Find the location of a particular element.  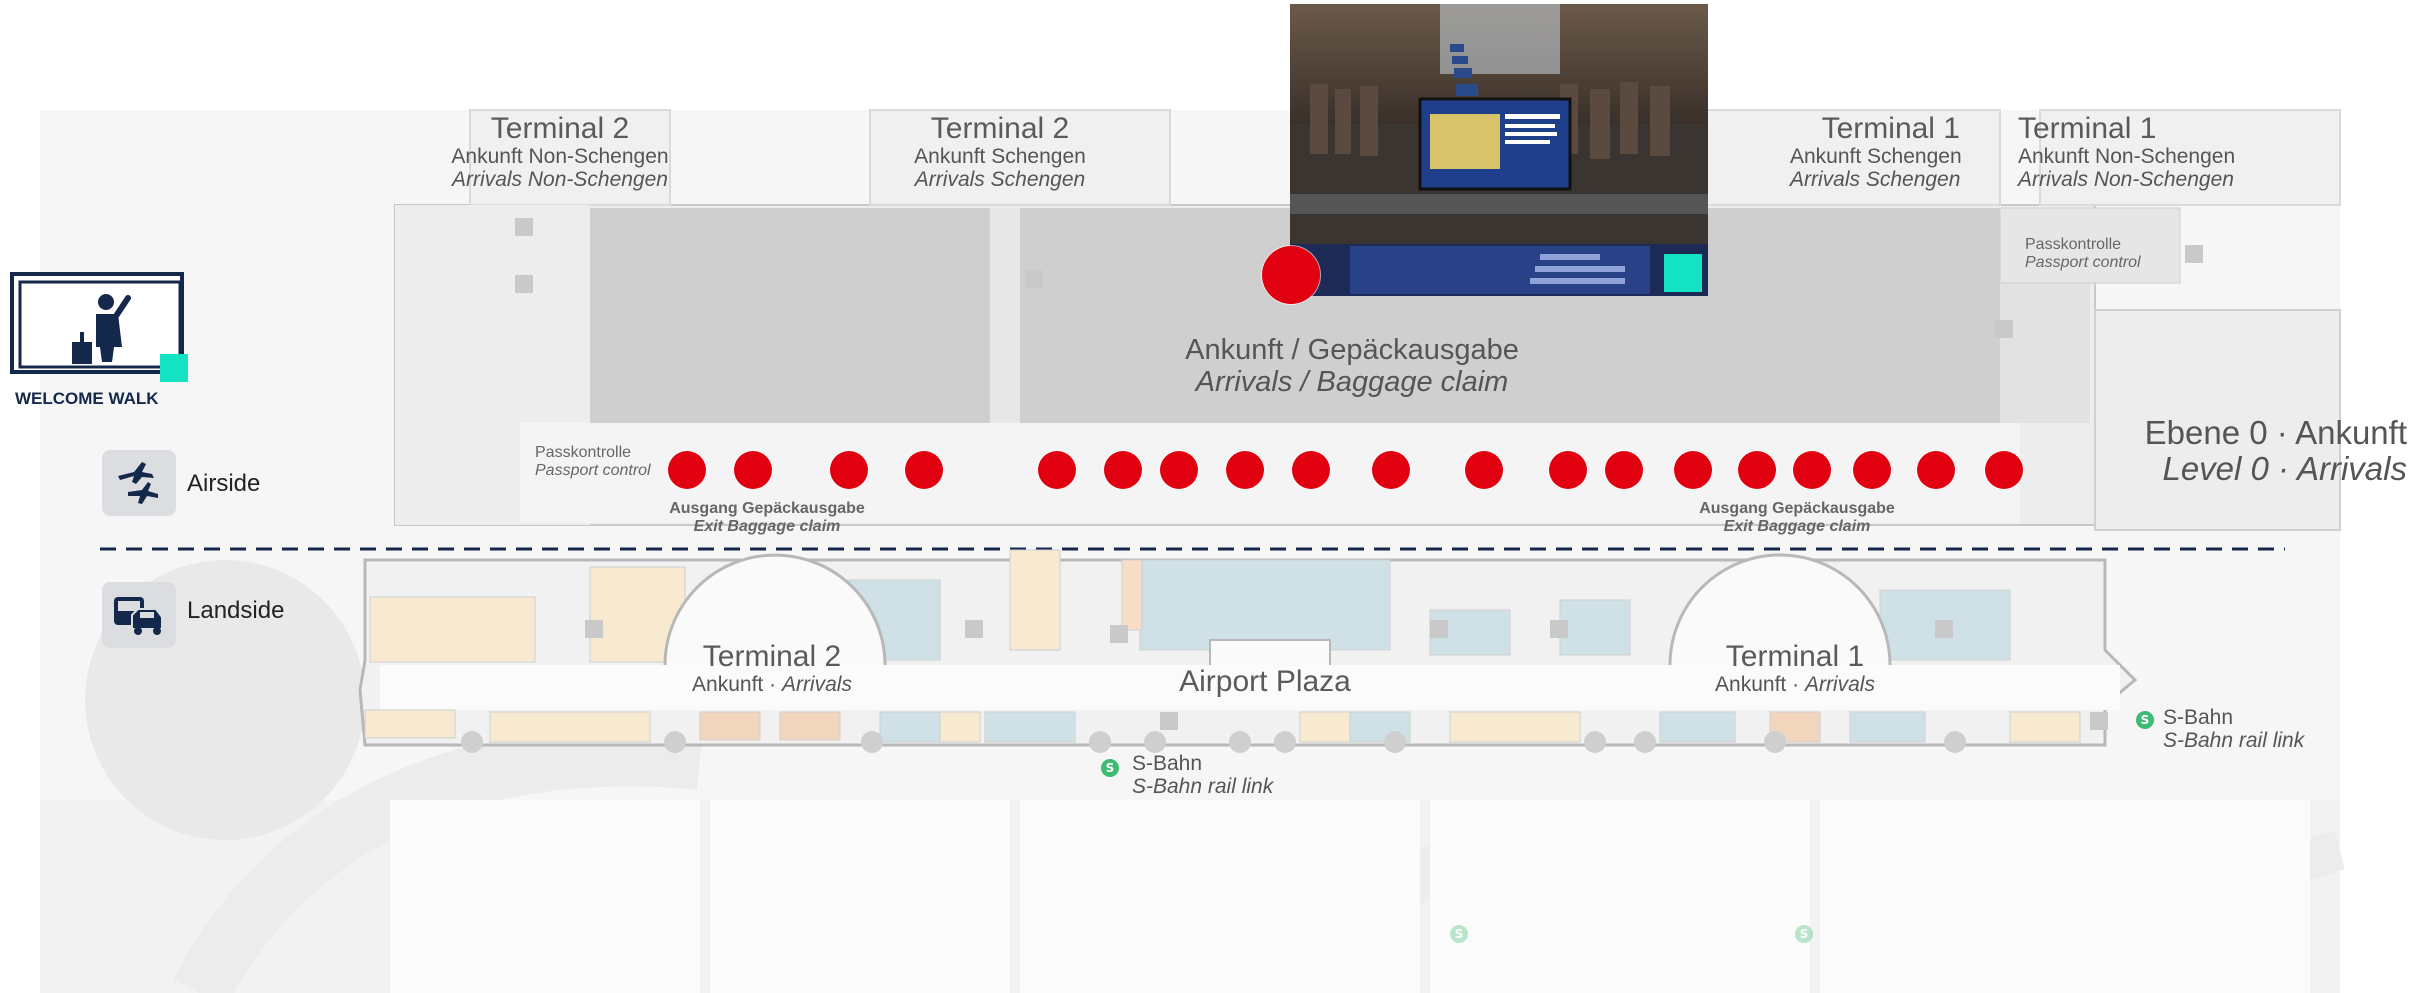

airport-plaza-label: Airport Plaza is located at coordinates (1265, 681).